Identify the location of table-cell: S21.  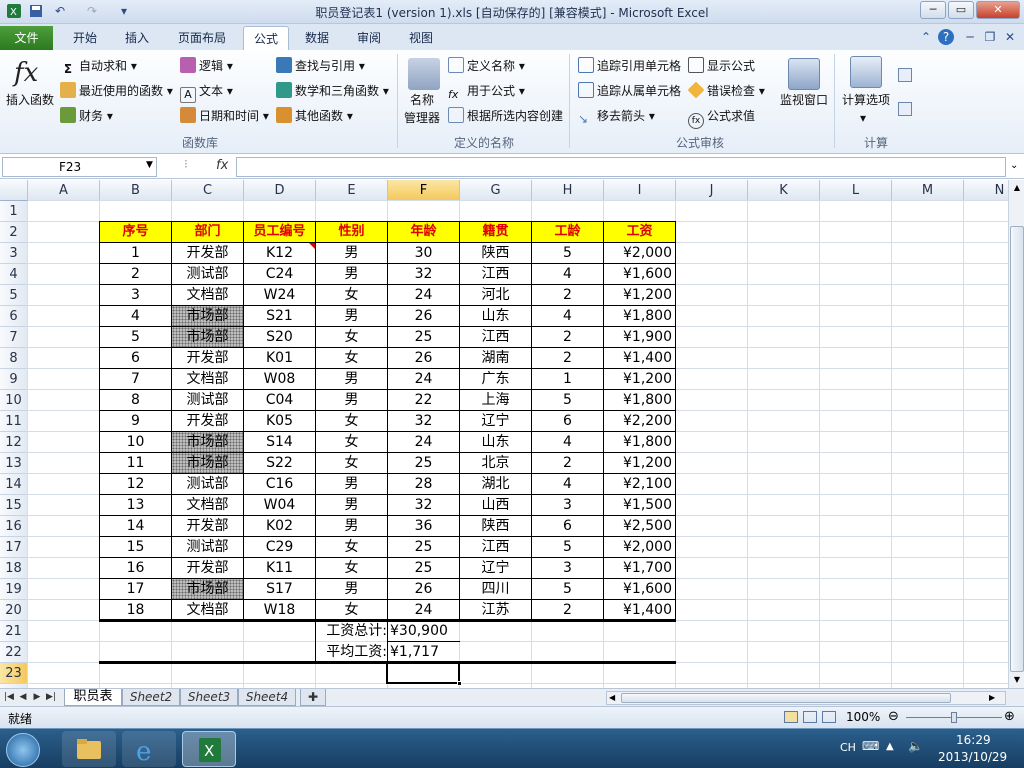
(279, 316).